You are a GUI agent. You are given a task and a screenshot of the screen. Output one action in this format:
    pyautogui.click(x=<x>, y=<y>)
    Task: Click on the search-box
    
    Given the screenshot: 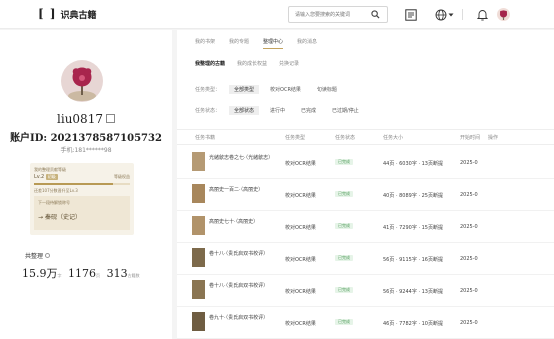 What is the action you would take?
    pyautogui.click(x=338, y=14)
    